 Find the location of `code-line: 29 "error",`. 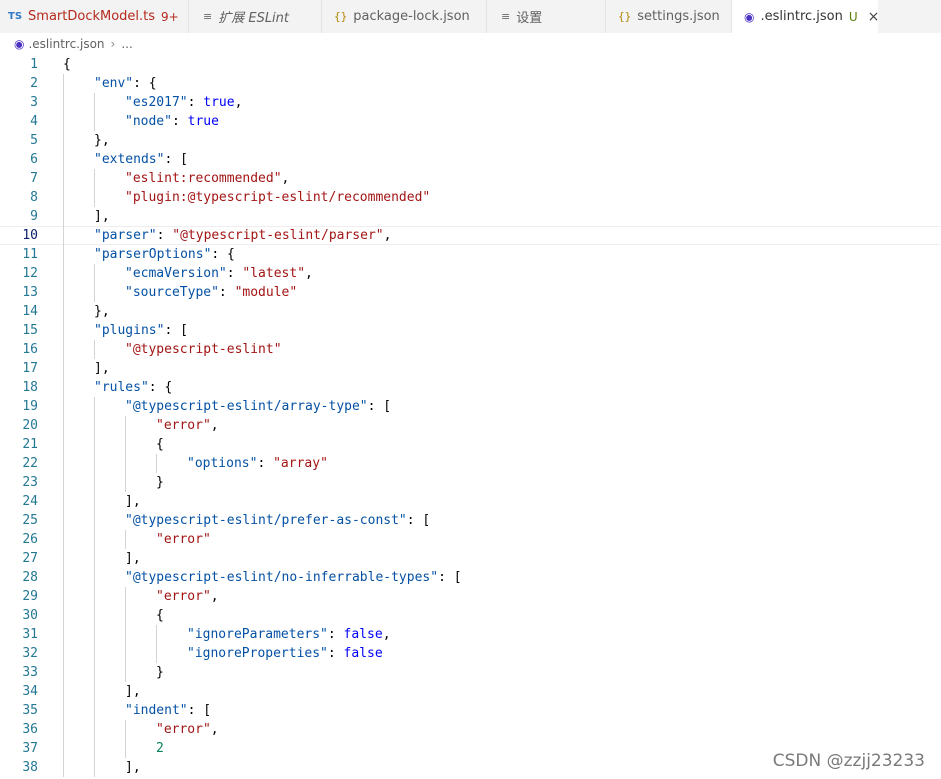

code-line: 29 "error", is located at coordinates (470, 596).